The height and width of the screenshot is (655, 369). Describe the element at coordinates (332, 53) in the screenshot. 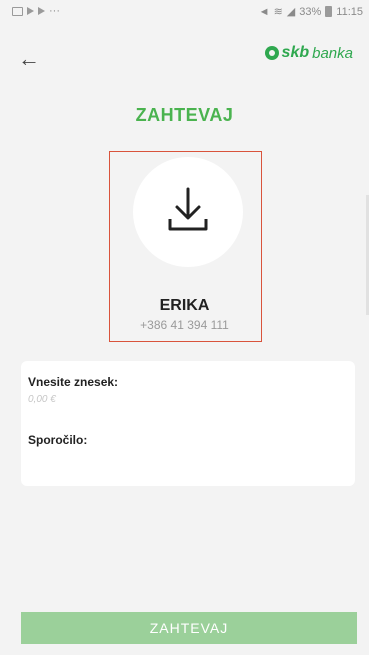

I see `logo-banka-text: banka` at that location.